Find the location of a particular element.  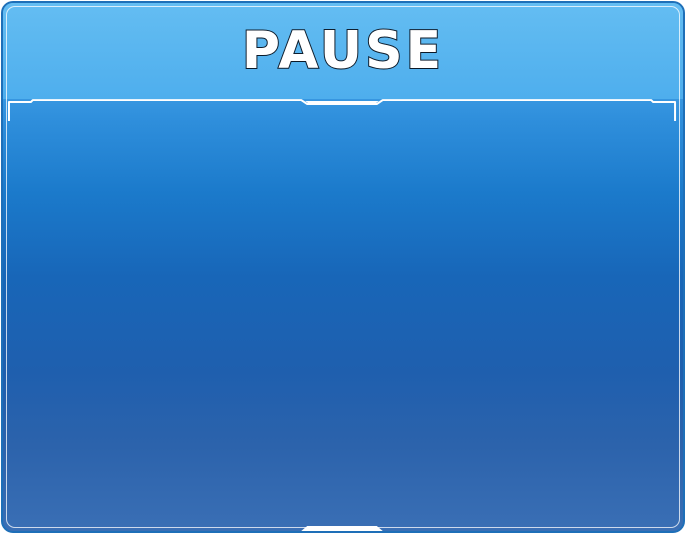

bottom-notch-shape is located at coordinates (342, 528).